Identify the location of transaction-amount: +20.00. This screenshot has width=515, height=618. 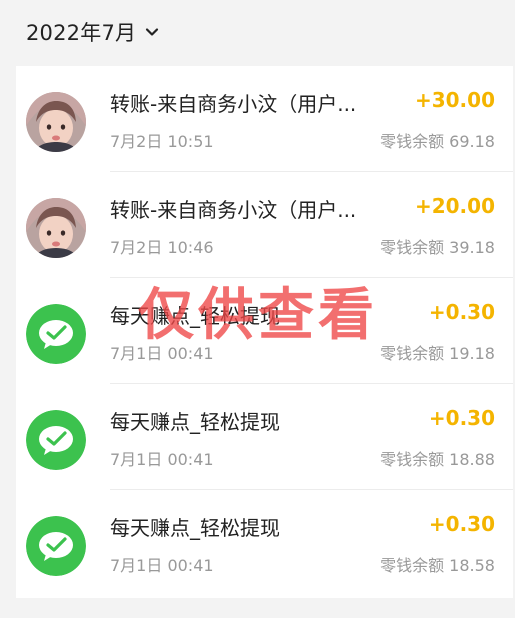
(454, 206).